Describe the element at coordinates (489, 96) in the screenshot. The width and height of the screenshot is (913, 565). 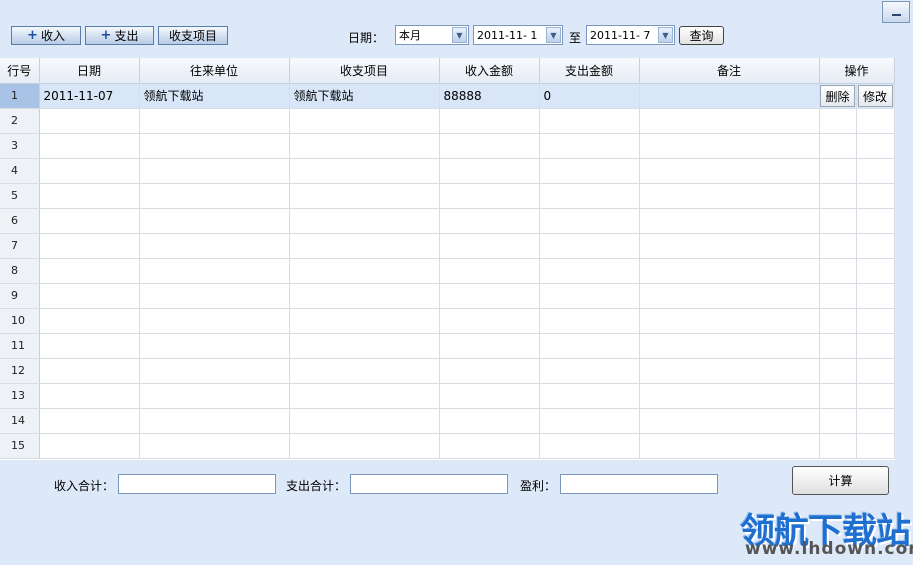
I see `cell-income: 88888` at that location.